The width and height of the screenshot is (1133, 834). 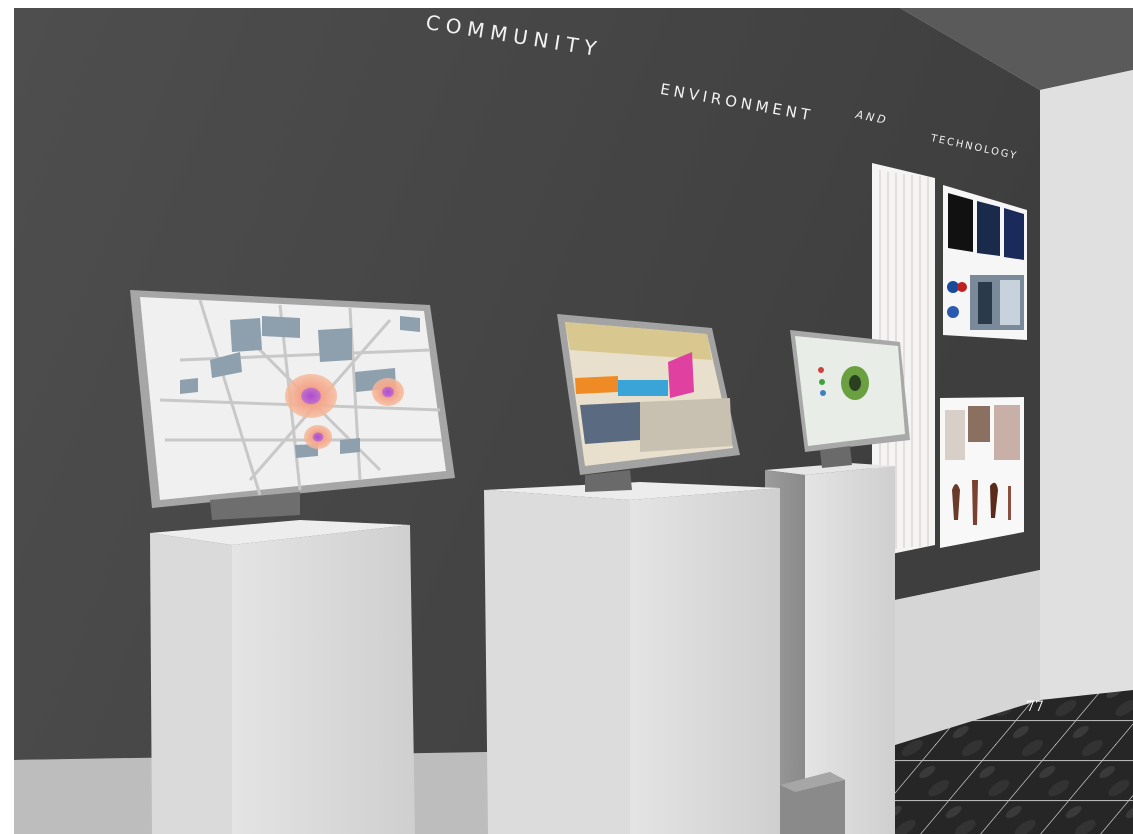 I want to click on video-wall-panel, so click(x=985, y=262).